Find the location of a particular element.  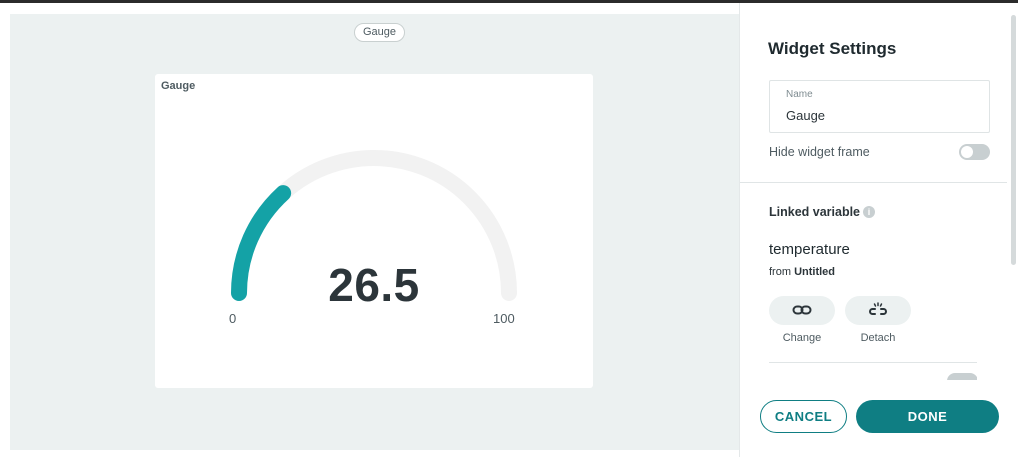

hide-frame-label: Hide widget frame is located at coordinates (819, 152).